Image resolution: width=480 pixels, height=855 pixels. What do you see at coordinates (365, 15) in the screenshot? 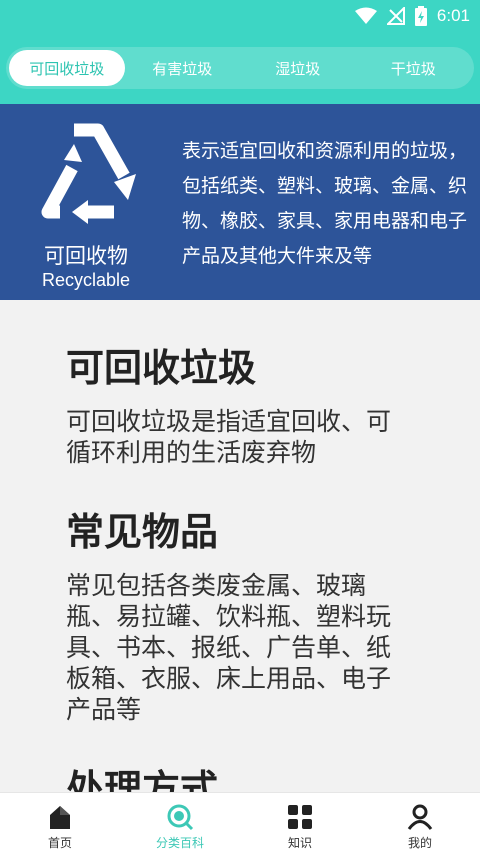
I see `wifi-icon` at bounding box center [365, 15].